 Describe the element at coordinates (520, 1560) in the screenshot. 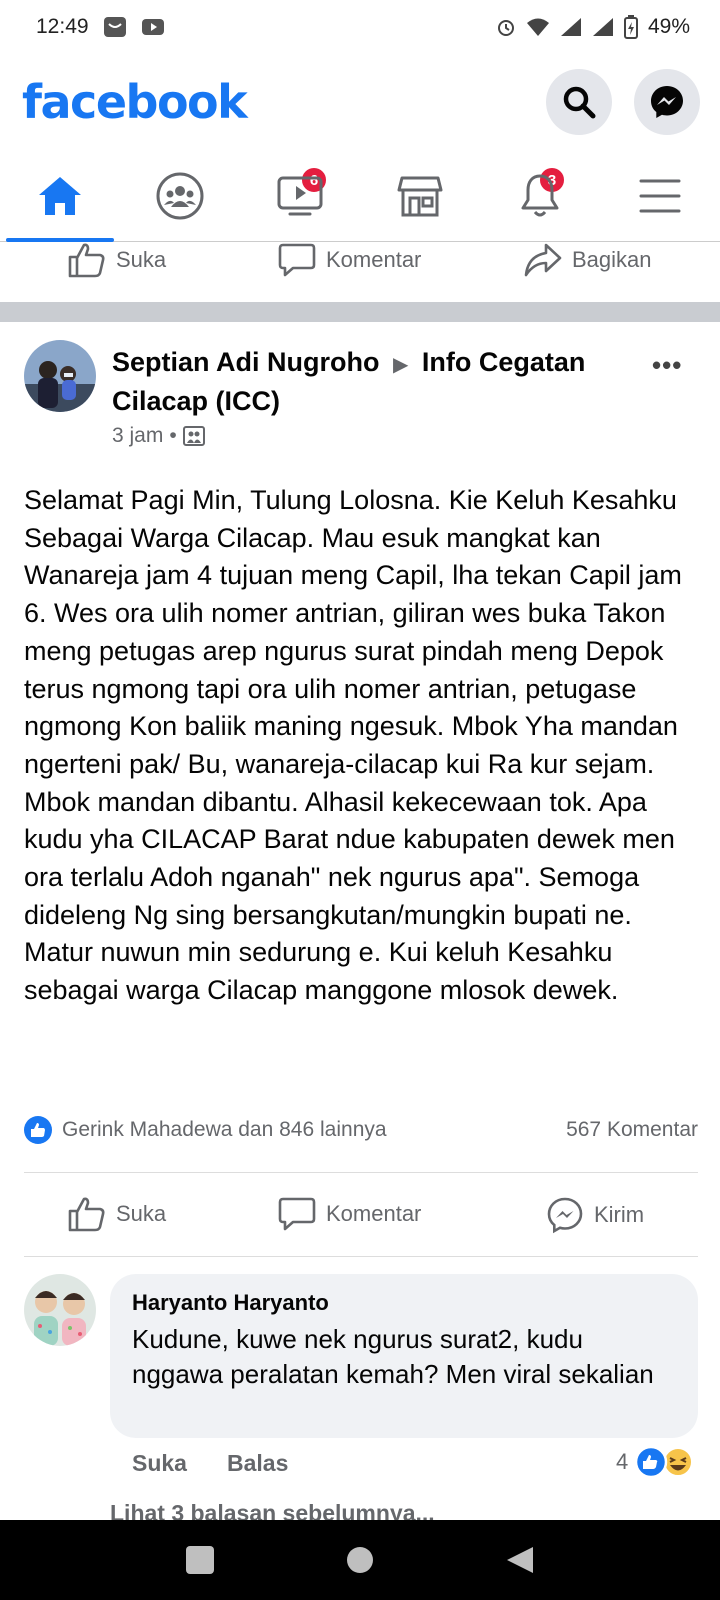

I see `back-triangle-icon` at that location.